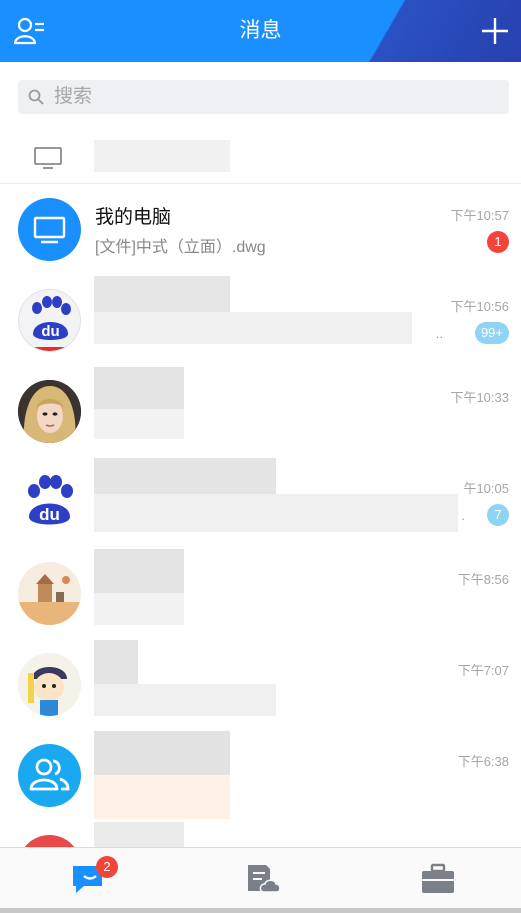  Describe the element at coordinates (274, 97) in the screenshot. I see `search-input` at that location.